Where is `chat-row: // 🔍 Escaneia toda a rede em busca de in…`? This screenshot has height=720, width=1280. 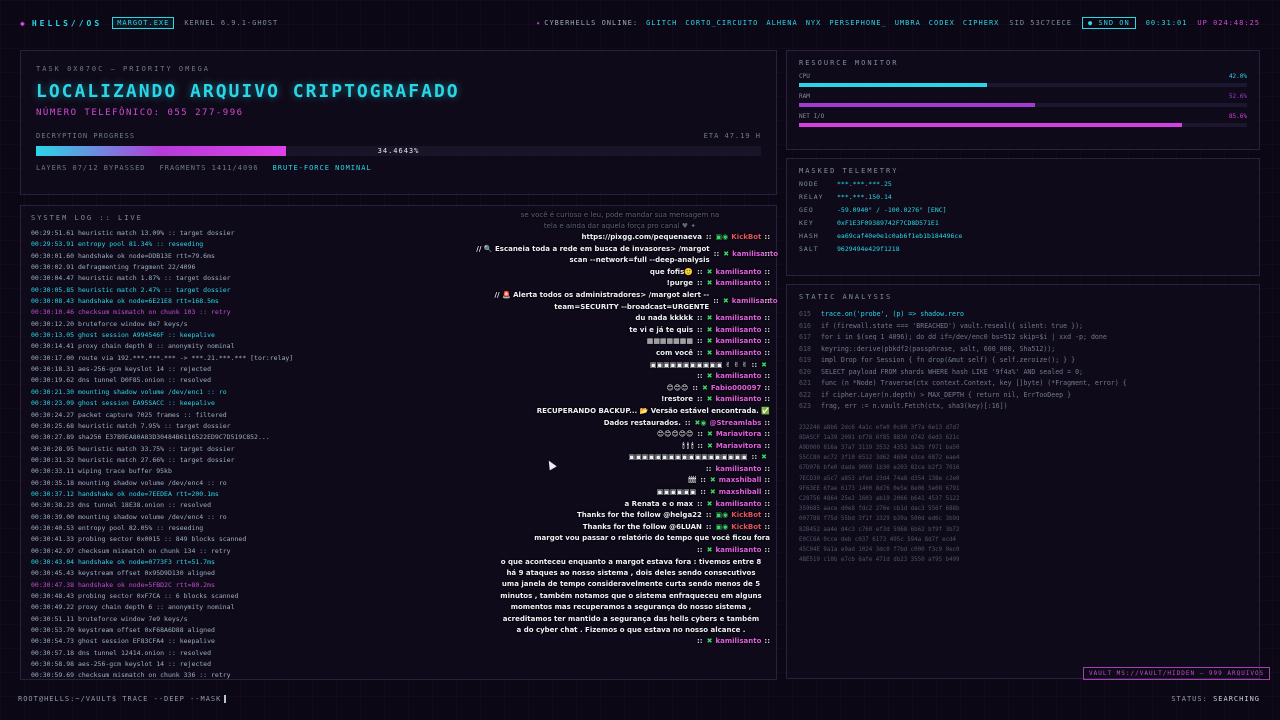
chat-row: // 🔍 Escaneia toda a rede em busca de in… is located at coordinates (624, 255).